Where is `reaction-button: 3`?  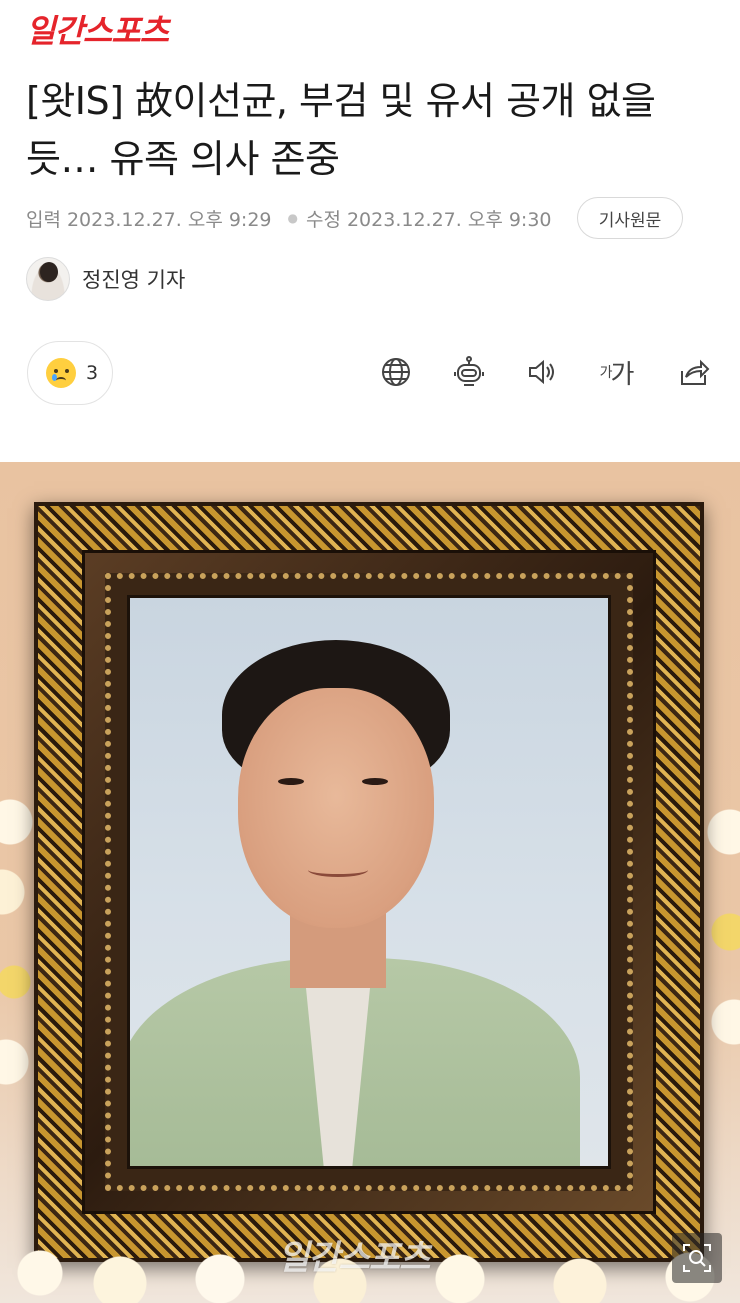
reaction-button: 3 is located at coordinates (70, 373).